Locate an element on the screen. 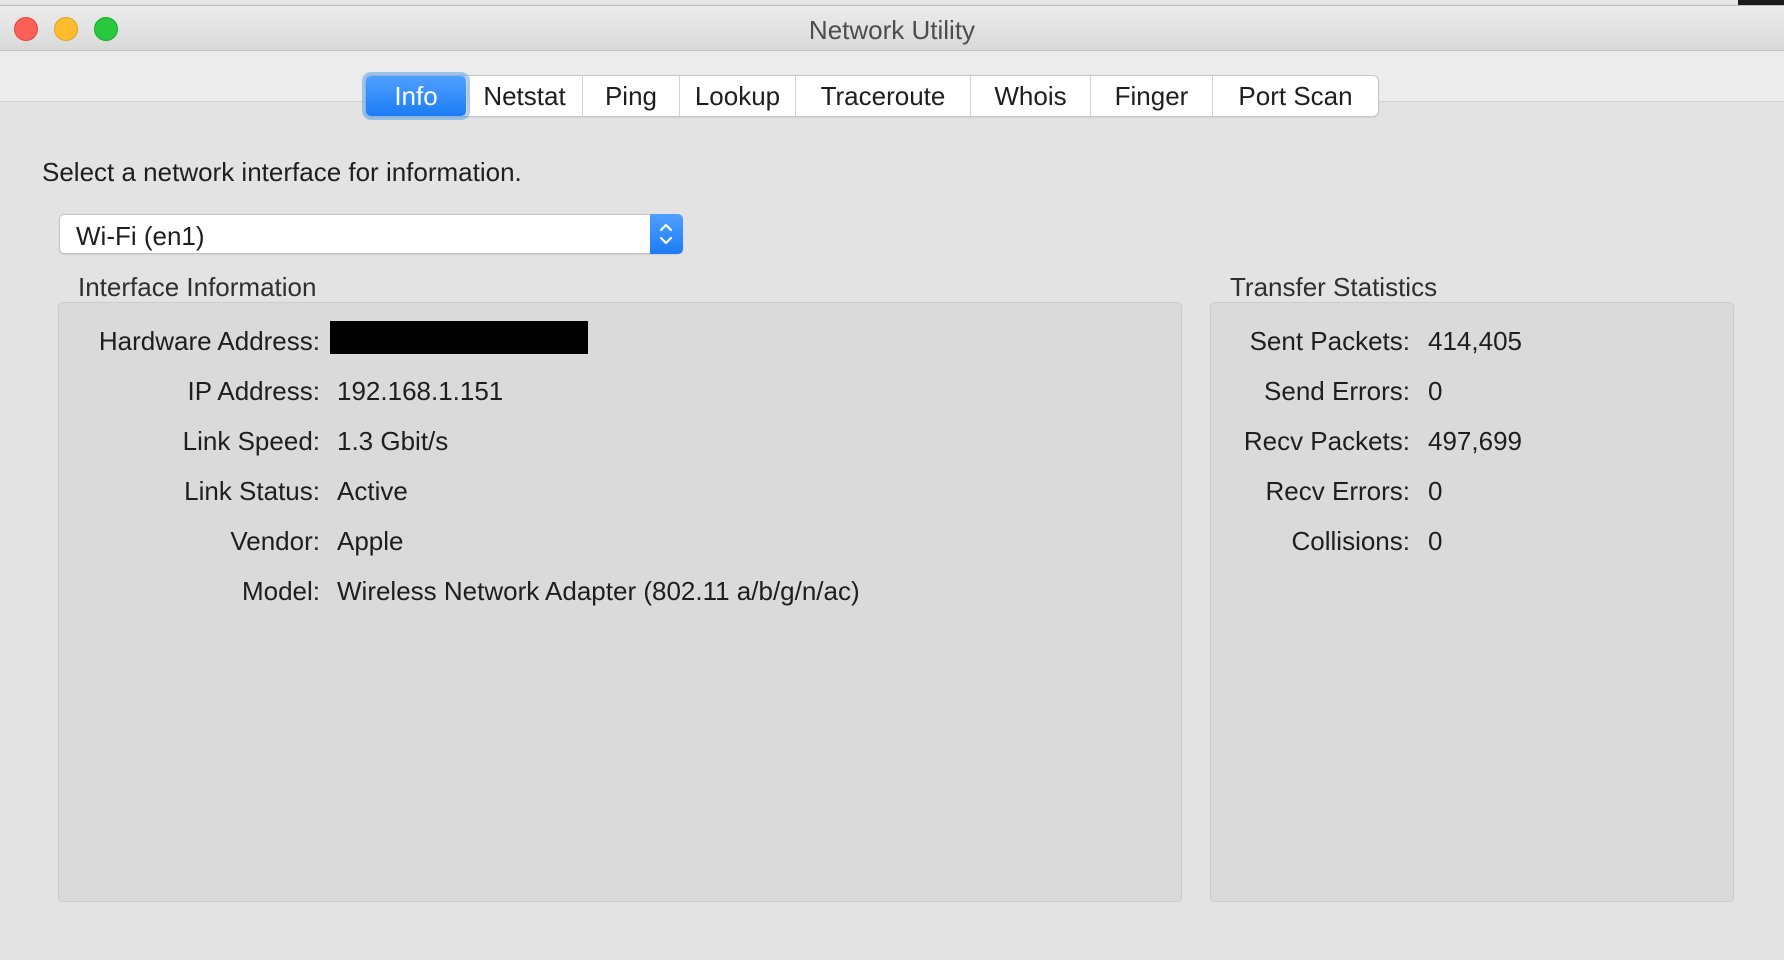  tab-info: Info is located at coordinates (416, 96).